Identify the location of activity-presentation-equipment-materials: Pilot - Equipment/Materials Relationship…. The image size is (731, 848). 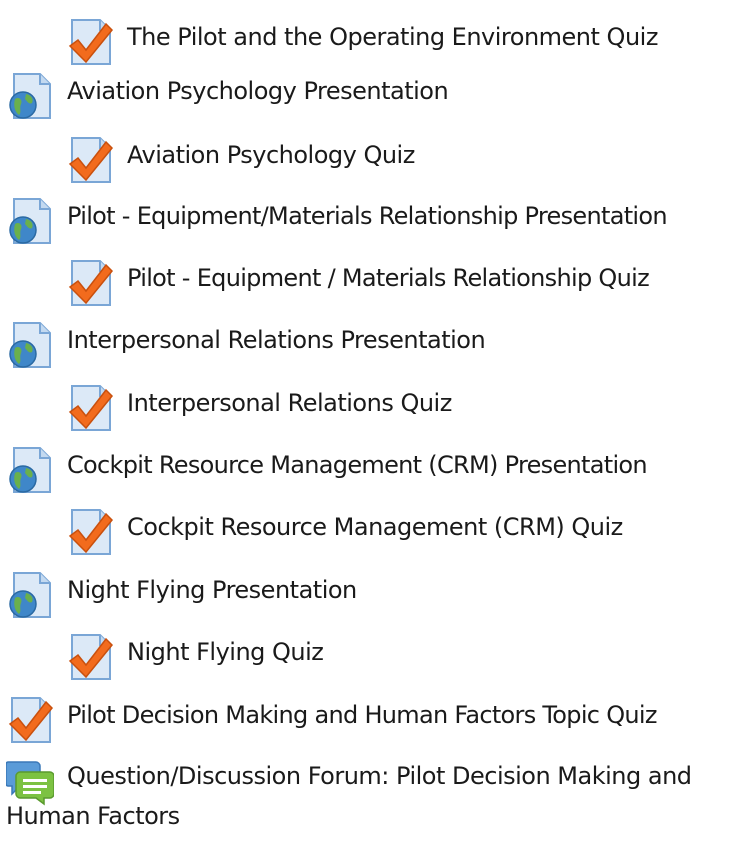
(365, 221).